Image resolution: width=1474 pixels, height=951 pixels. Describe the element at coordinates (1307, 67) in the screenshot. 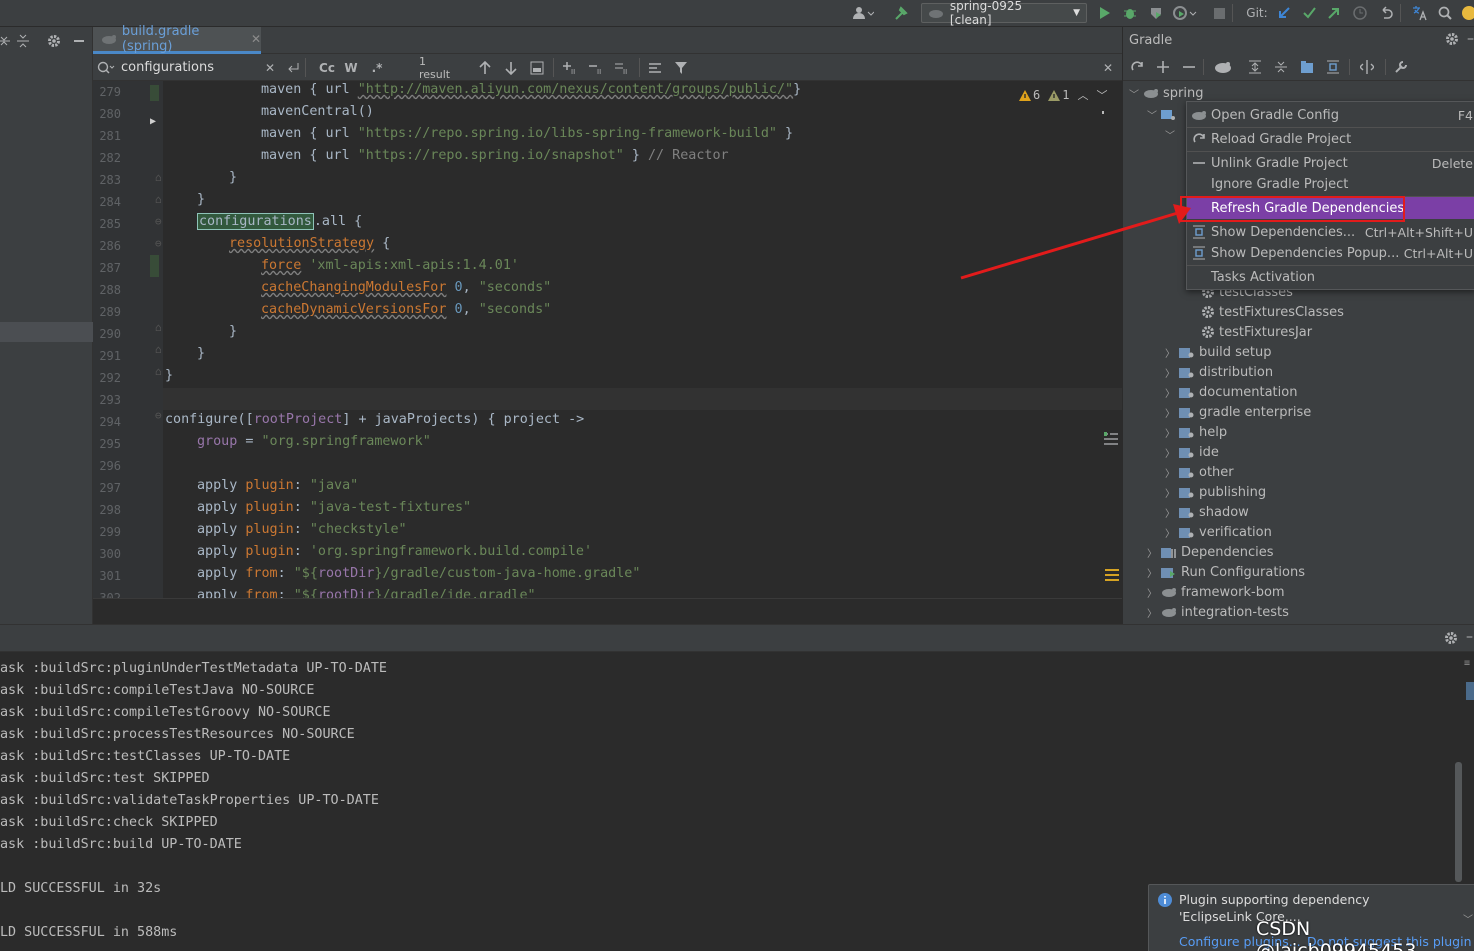

I see `group-modules-icon` at that location.